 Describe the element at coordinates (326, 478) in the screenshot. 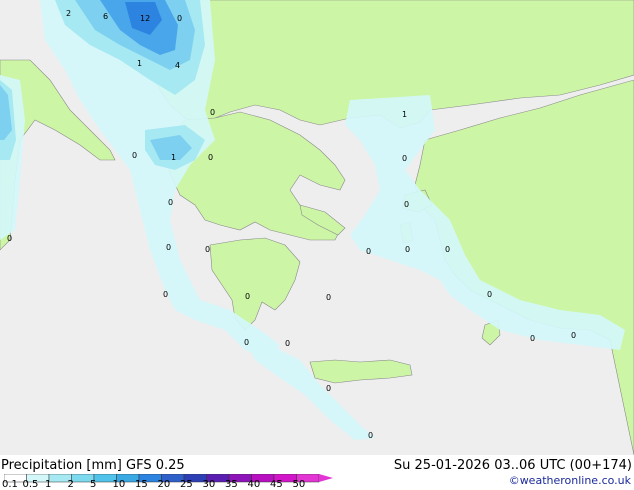

I see `legend-arrow` at that location.